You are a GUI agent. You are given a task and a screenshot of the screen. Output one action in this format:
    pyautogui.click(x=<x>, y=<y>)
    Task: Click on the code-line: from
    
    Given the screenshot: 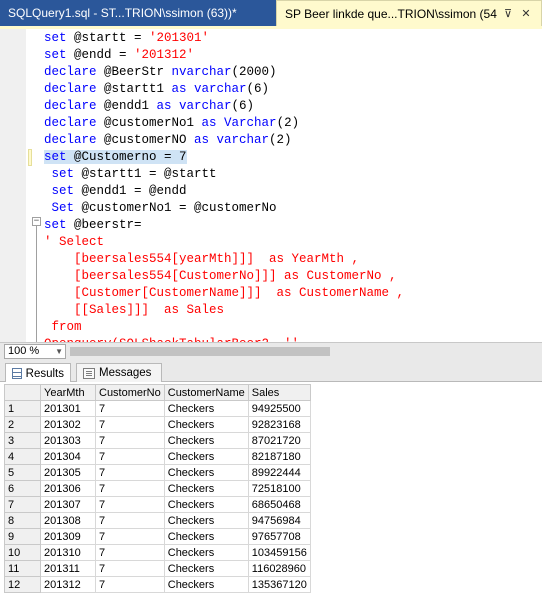 What is the action you would take?
    pyautogui.click(x=63, y=327)
    